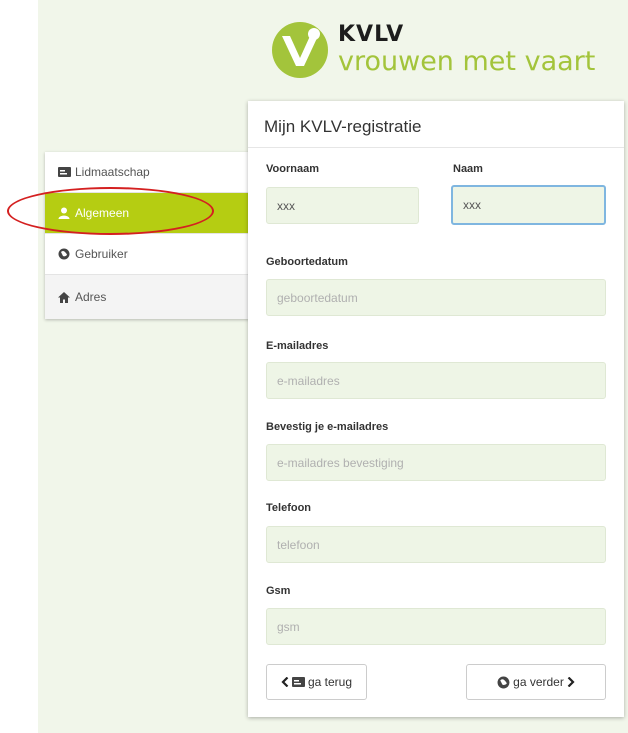  What do you see at coordinates (147, 297) in the screenshot?
I see `sidebar-item-adres: Adres` at bounding box center [147, 297].